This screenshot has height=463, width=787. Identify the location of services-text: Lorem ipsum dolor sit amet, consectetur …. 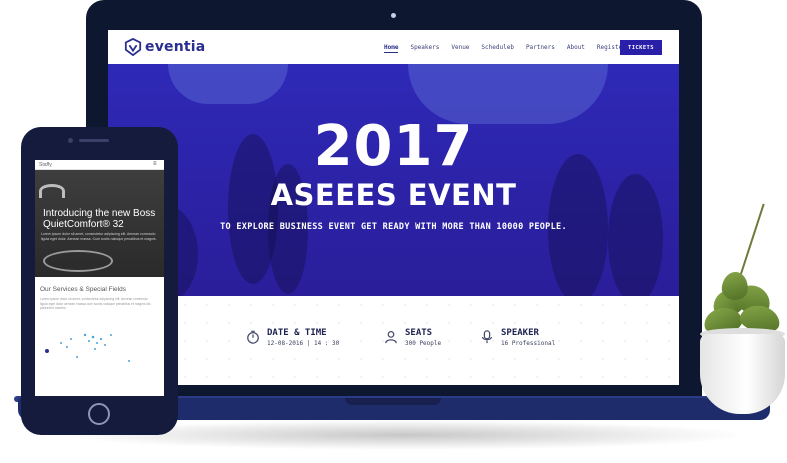
(95, 303).